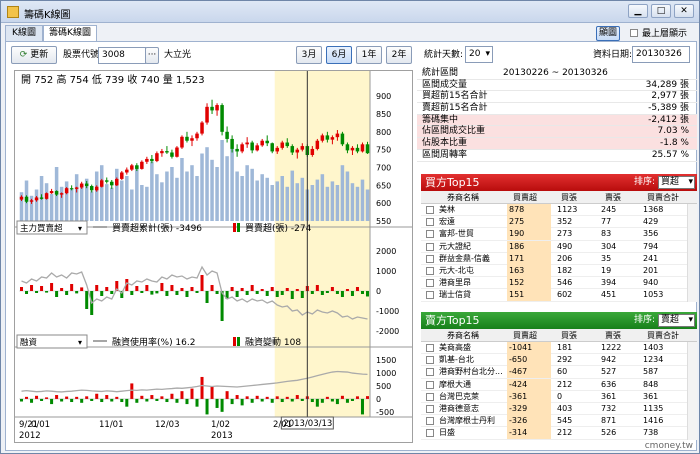 This screenshot has height=454, width=700. Describe the element at coordinates (24, 33) in the screenshot. I see `tab-k-chart: K線圖` at that location.